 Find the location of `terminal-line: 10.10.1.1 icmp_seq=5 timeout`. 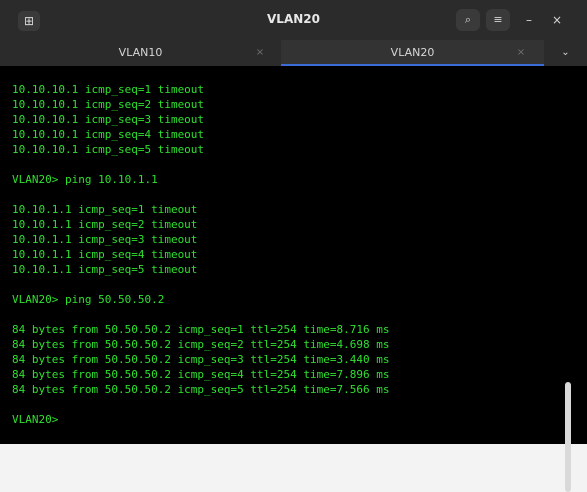

terminal-line: 10.10.1.1 icmp_seq=5 timeout is located at coordinates (105, 269).